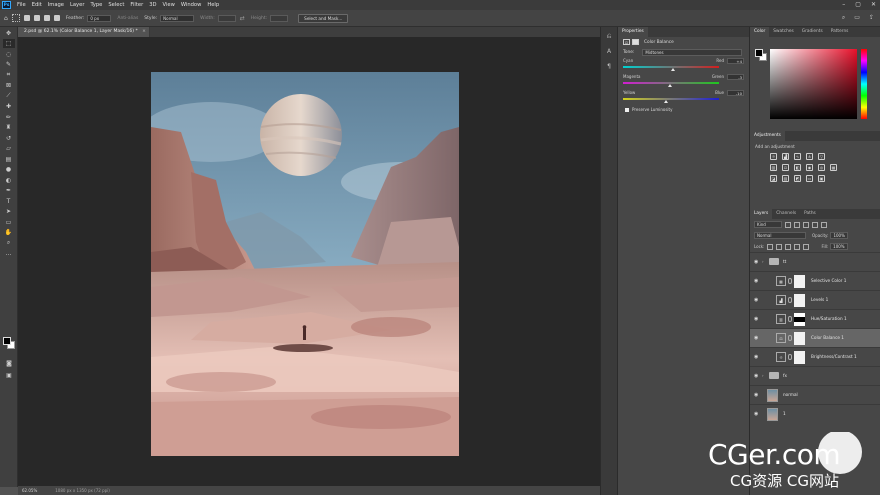 Image resolution: width=880 pixels, height=495 pixels. I want to click on brightness-contrast-icon: ☼, so click(773, 156).